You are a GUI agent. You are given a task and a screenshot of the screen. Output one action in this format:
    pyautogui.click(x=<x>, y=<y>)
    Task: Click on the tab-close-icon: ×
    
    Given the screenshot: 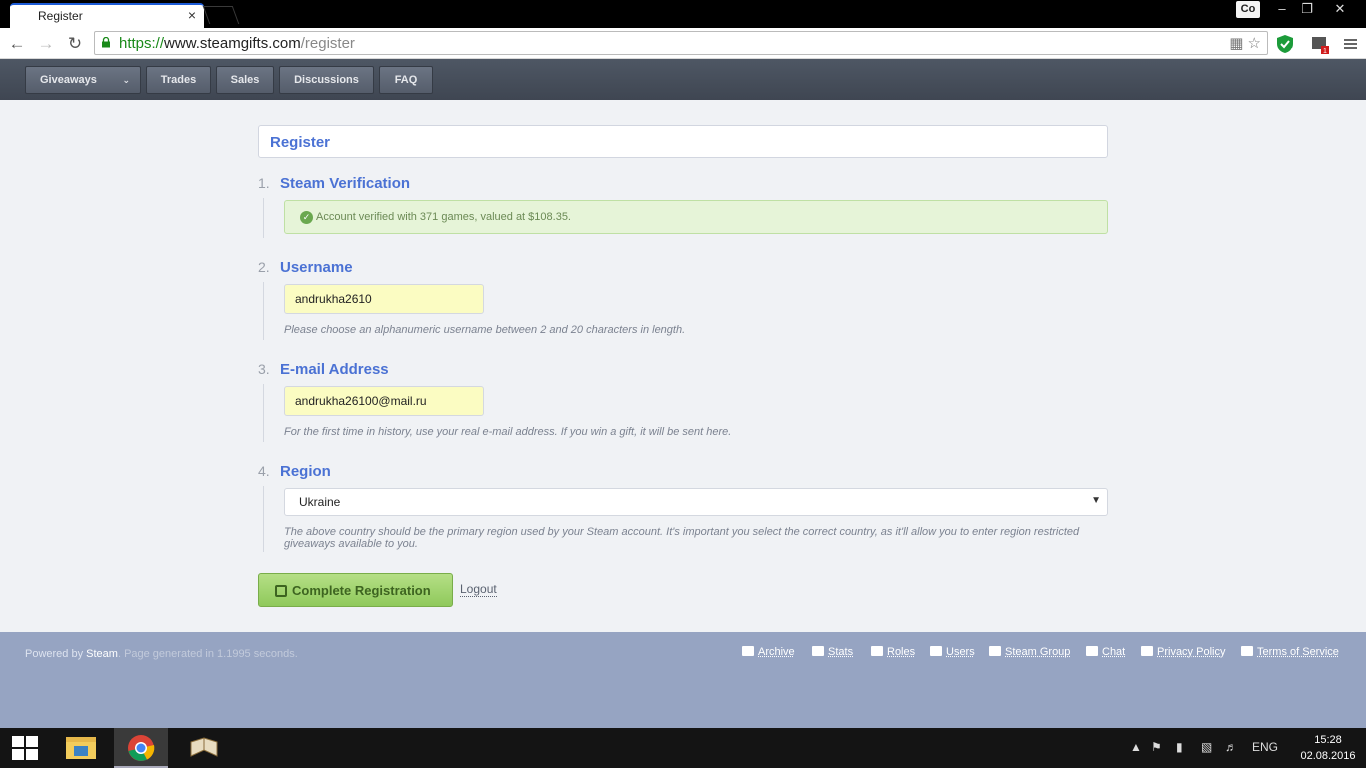 What is the action you would take?
    pyautogui.click(x=192, y=15)
    